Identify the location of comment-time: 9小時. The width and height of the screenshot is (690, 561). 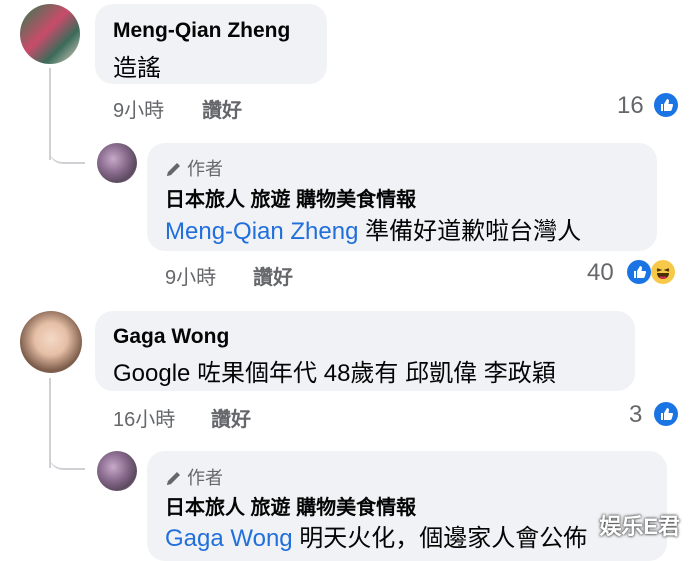
(138, 108).